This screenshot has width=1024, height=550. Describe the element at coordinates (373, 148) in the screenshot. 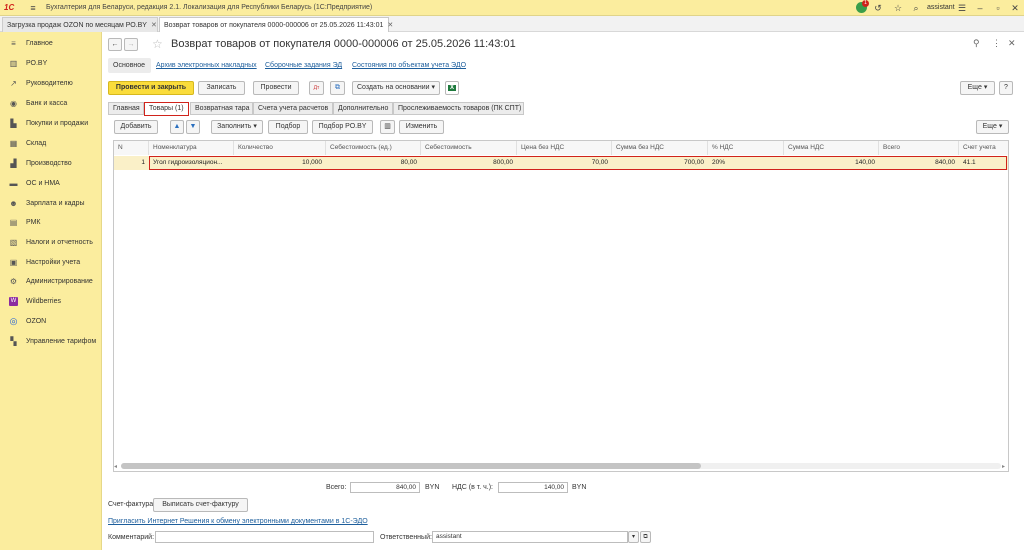

I see `column-header-cost-unit: Себестоимость (ед.)` at that location.